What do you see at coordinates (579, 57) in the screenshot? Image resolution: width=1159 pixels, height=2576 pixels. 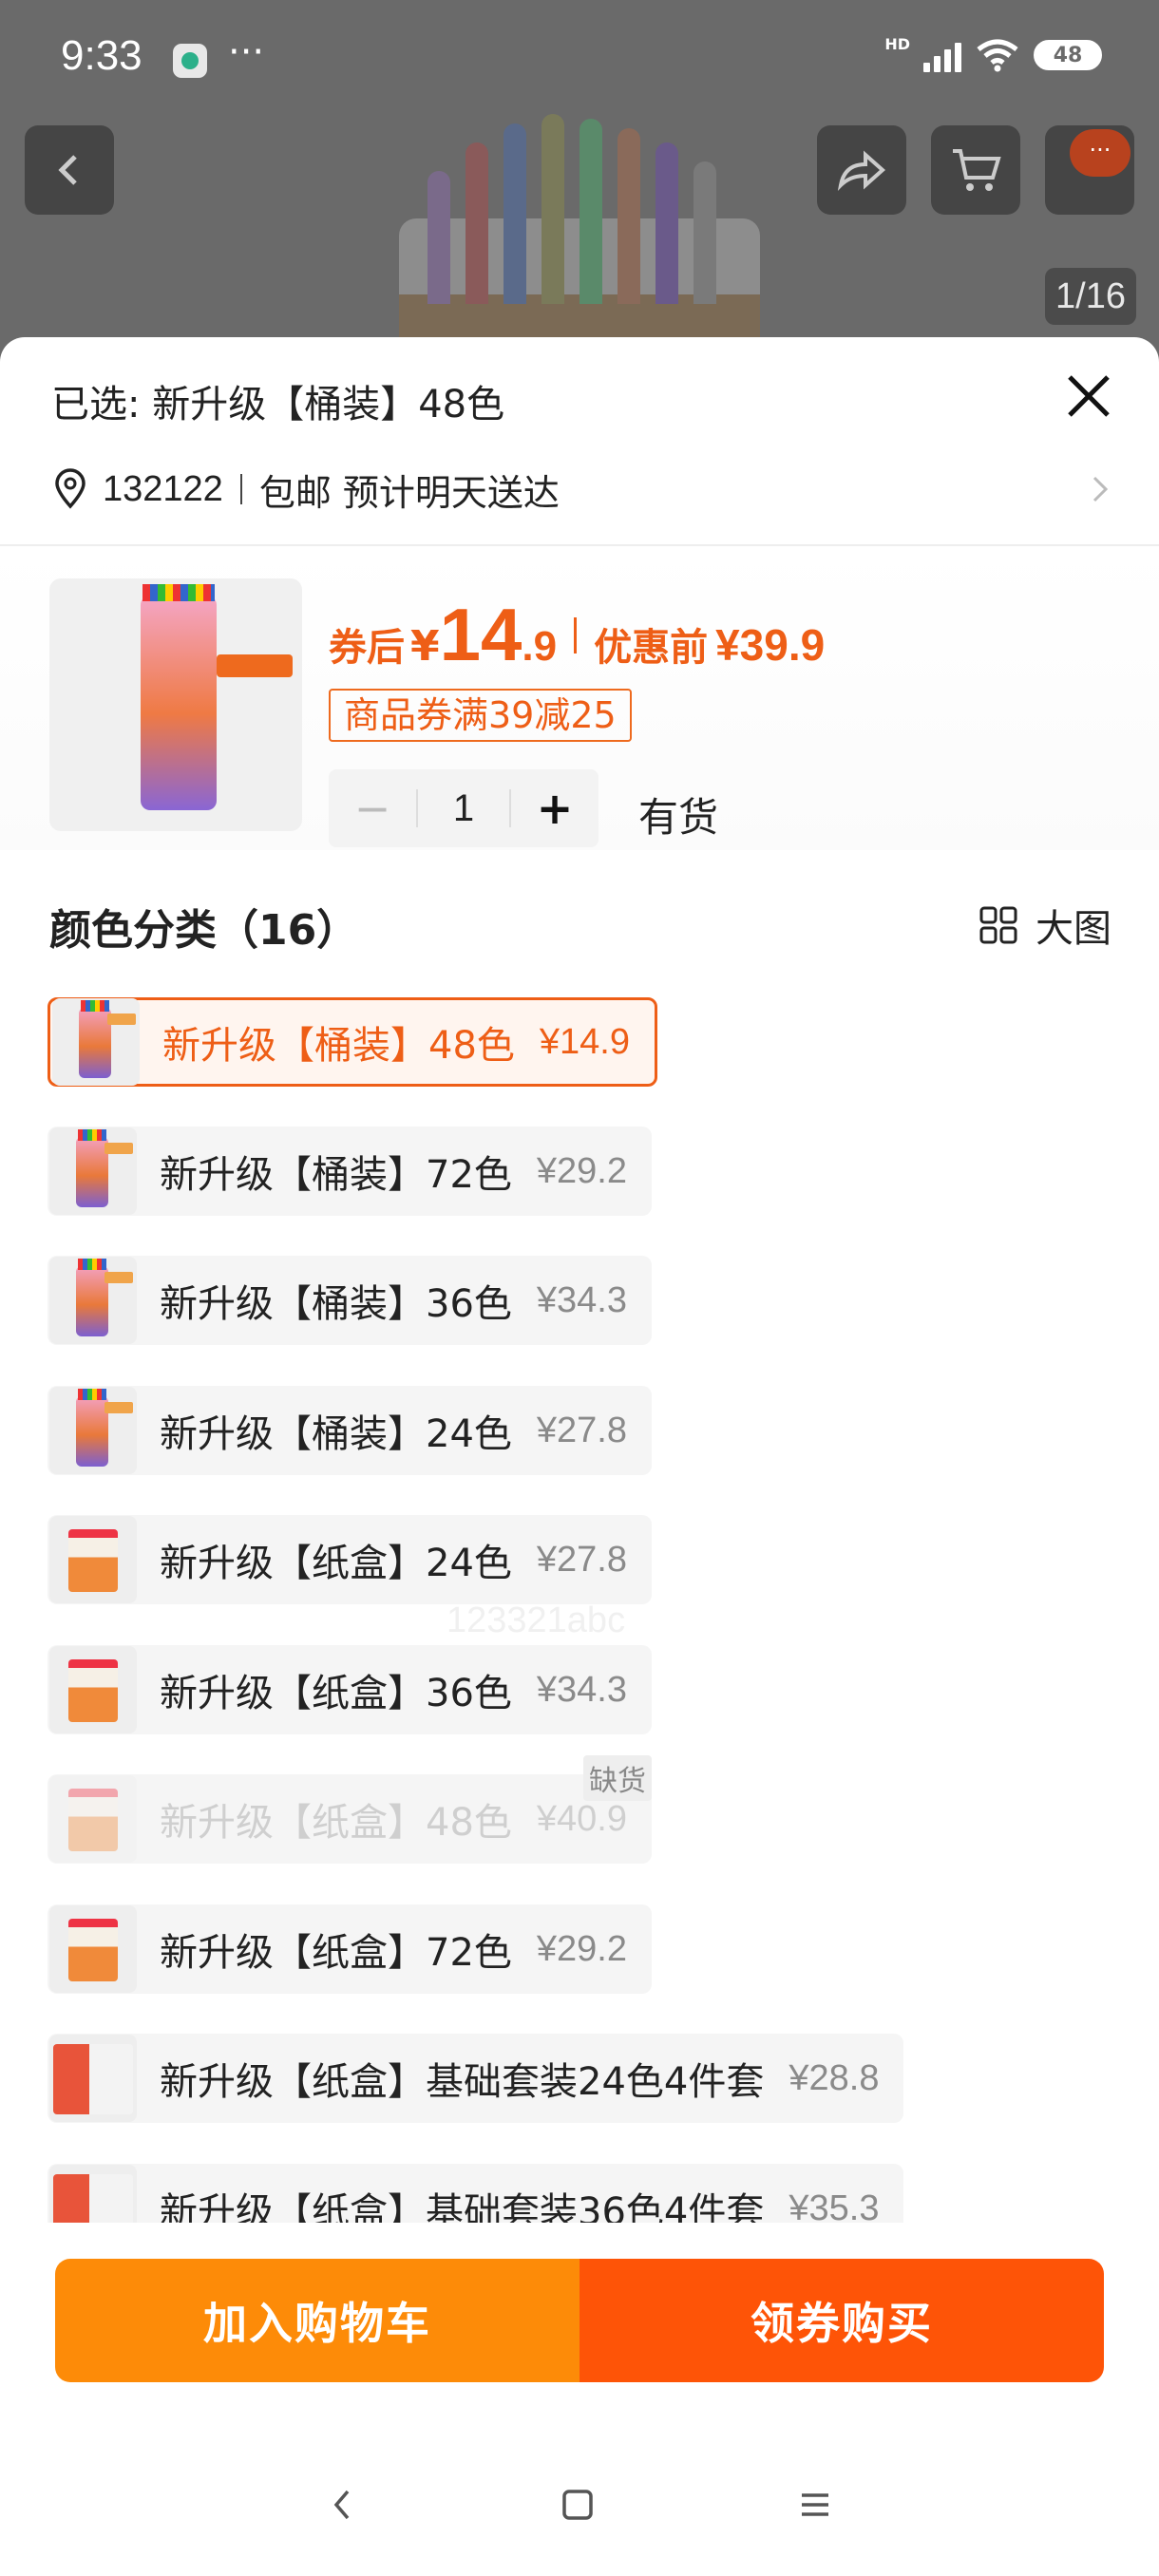 I see `status-bar: 9:33 ··· HD 48` at bounding box center [579, 57].